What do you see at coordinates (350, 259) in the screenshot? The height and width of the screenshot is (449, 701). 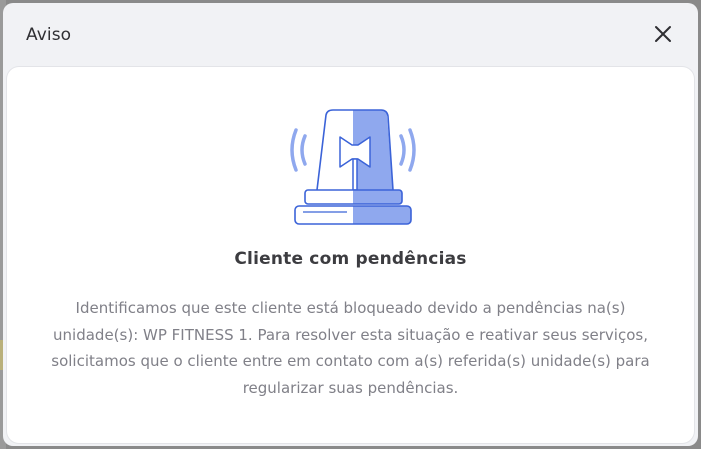 I see `notice-heading: Cliente com pendências` at bounding box center [350, 259].